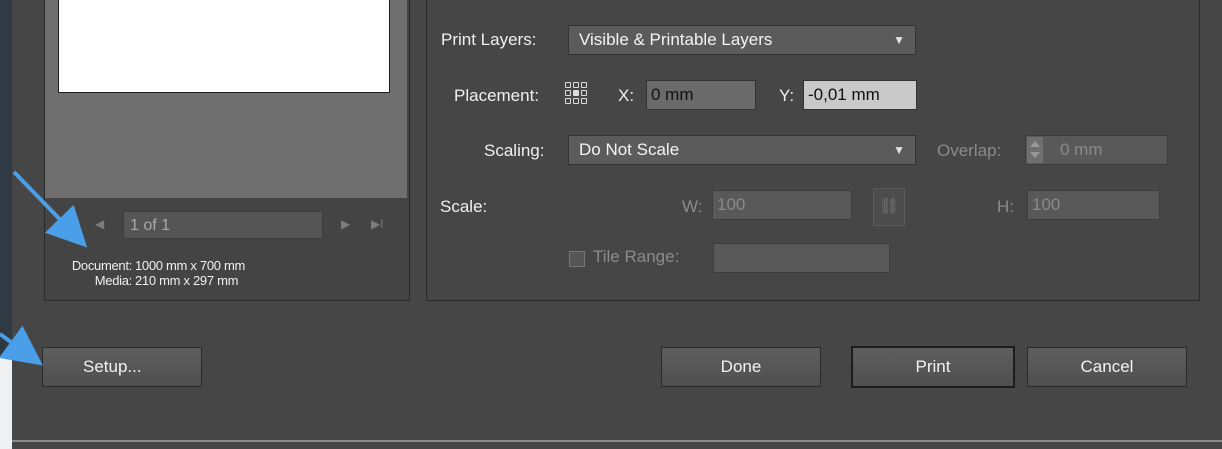 Image resolution: width=1222 pixels, height=449 pixels. I want to click on annotation-arrow-document-info, so click(50, 209).